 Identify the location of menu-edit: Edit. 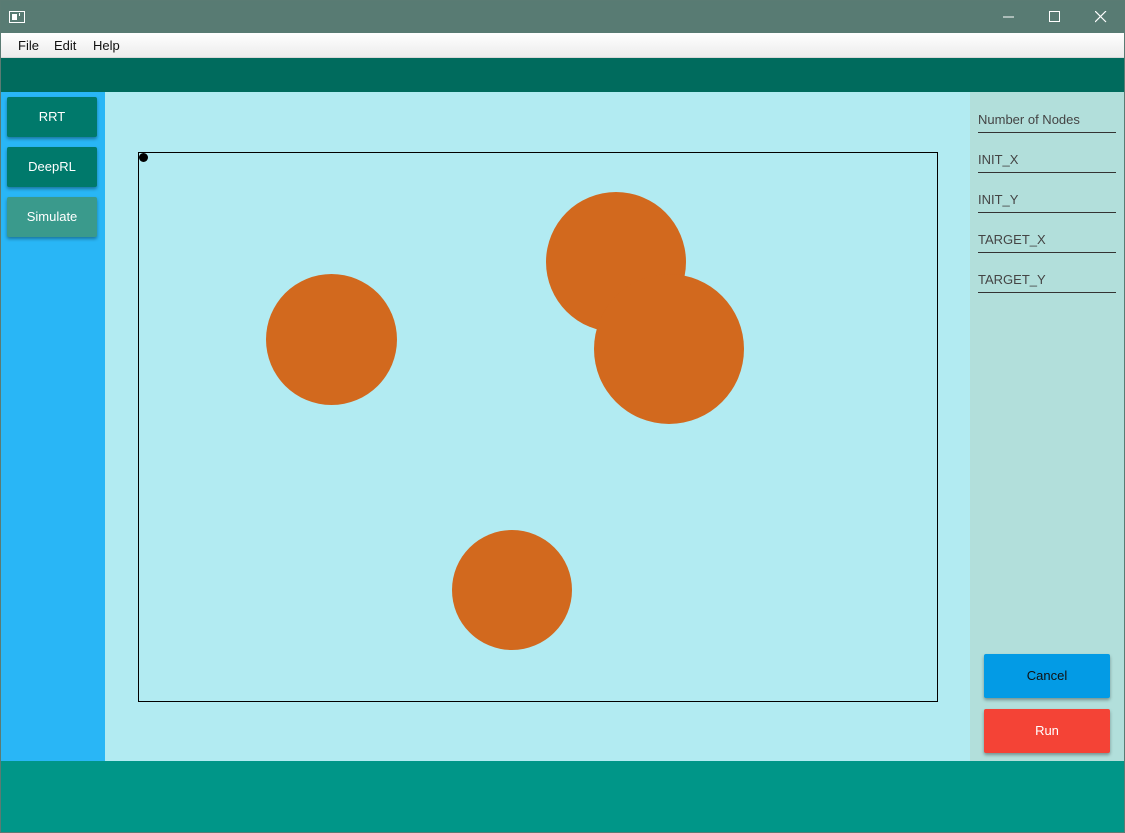
(65, 45).